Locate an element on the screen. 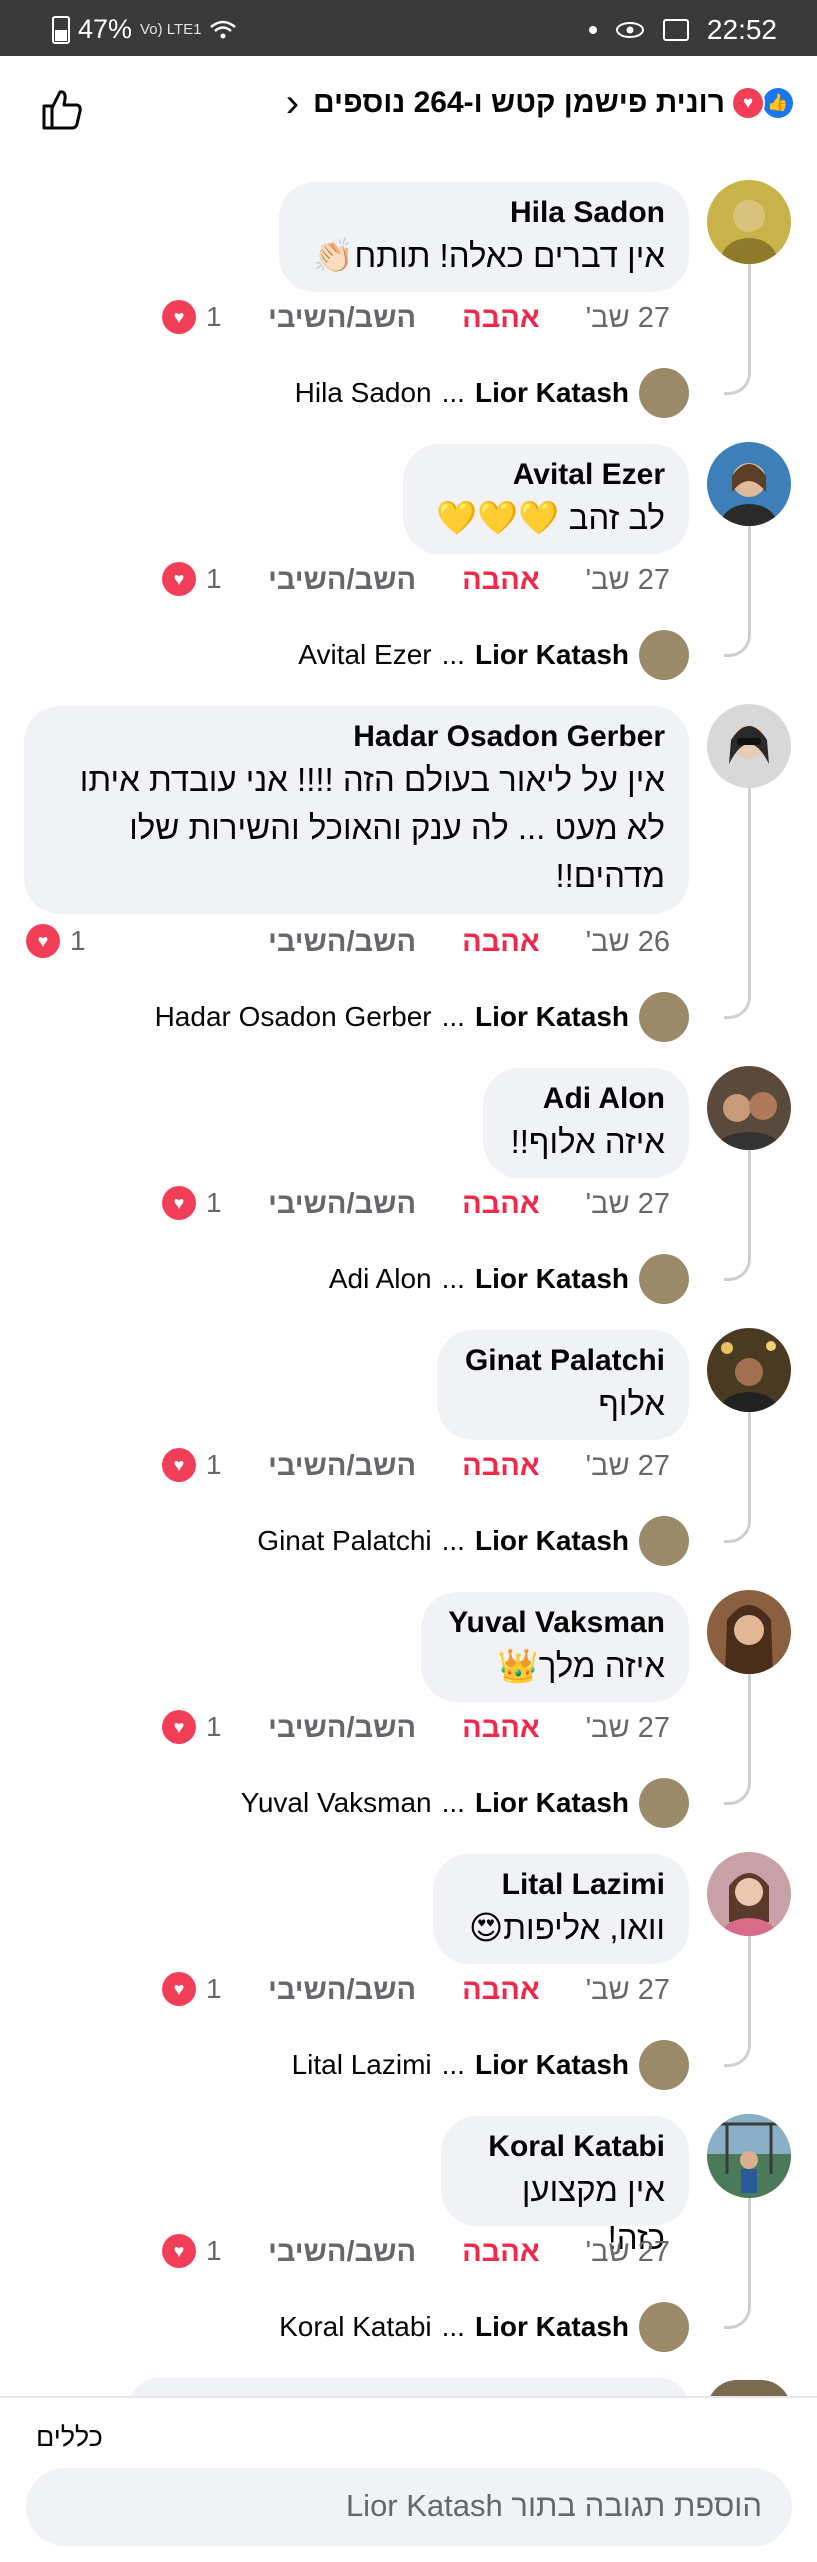  reply-preview: Koral Katabi ... Lior Katash is located at coordinates (484, 2327).